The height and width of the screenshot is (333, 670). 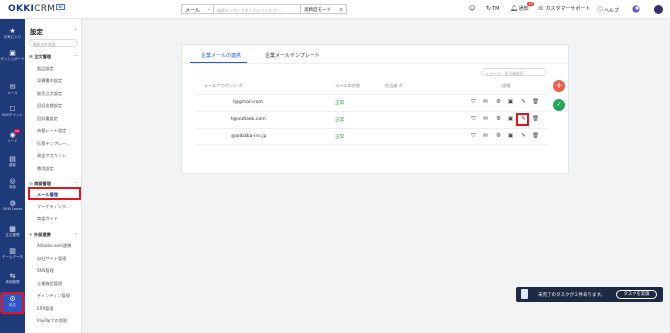 I want to click on chevron-down-icon: ⌄, so click(x=208, y=9).